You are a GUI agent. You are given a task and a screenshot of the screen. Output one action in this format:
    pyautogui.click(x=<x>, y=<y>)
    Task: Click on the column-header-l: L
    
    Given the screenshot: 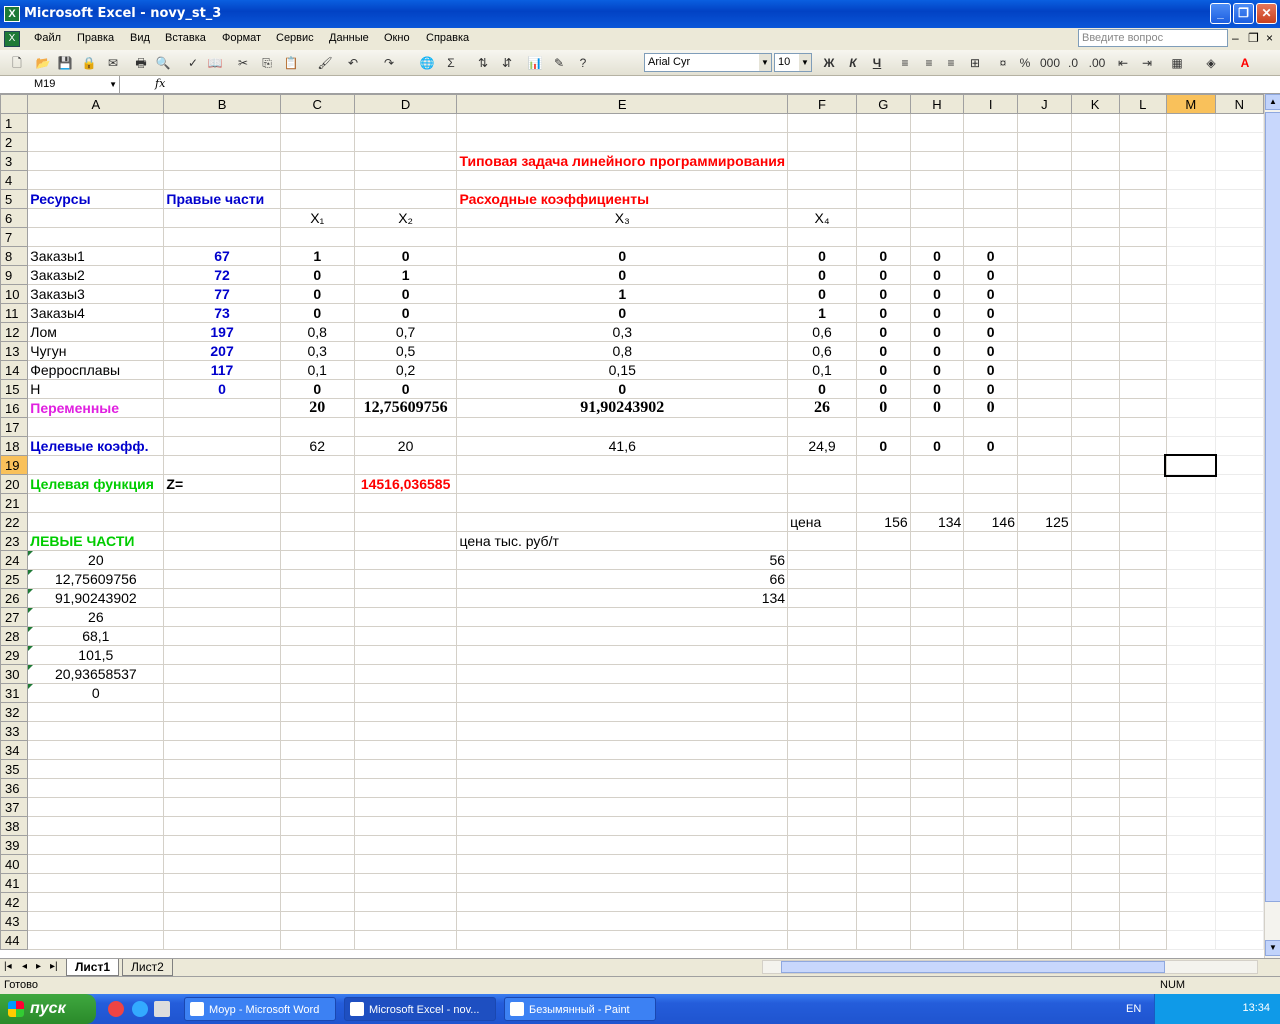 What is the action you would take?
    pyautogui.click(x=1142, y=104)
    